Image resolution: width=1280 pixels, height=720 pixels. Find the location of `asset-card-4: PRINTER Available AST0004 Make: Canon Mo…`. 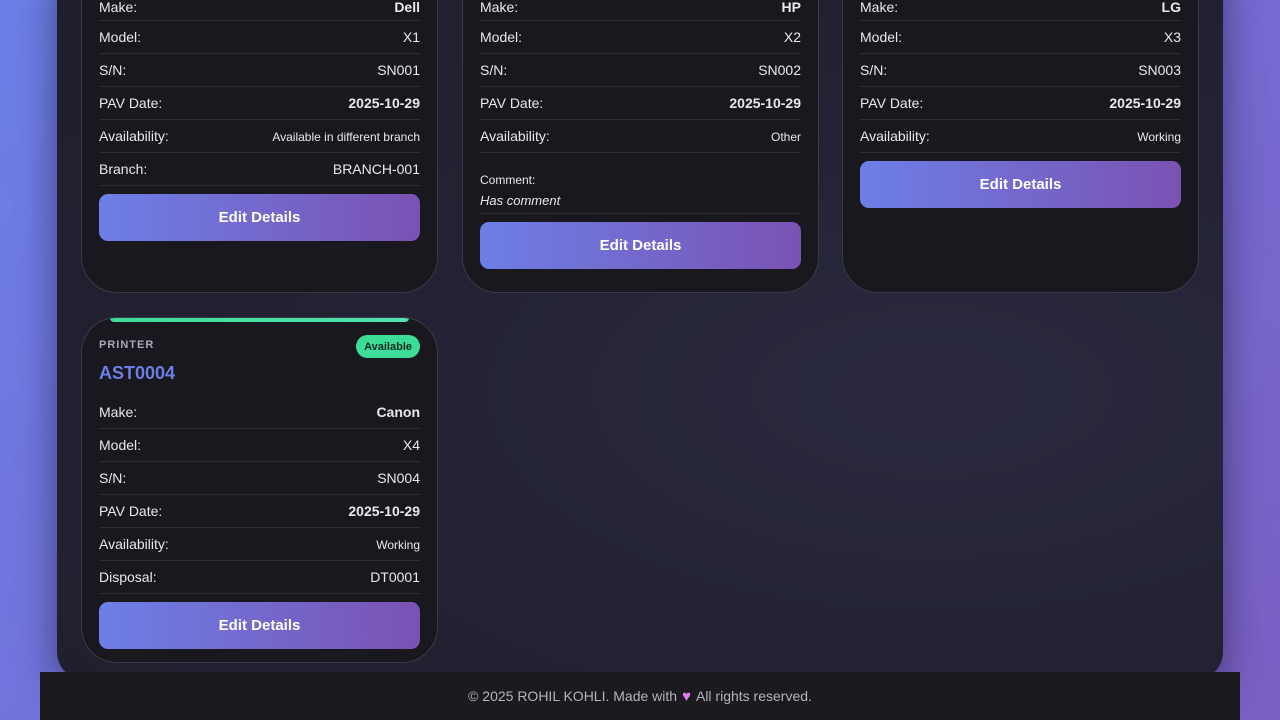

asset-card-4: PRINTER Available AST0004 Make: Canon Mo… is located at coordinates (259, 490).